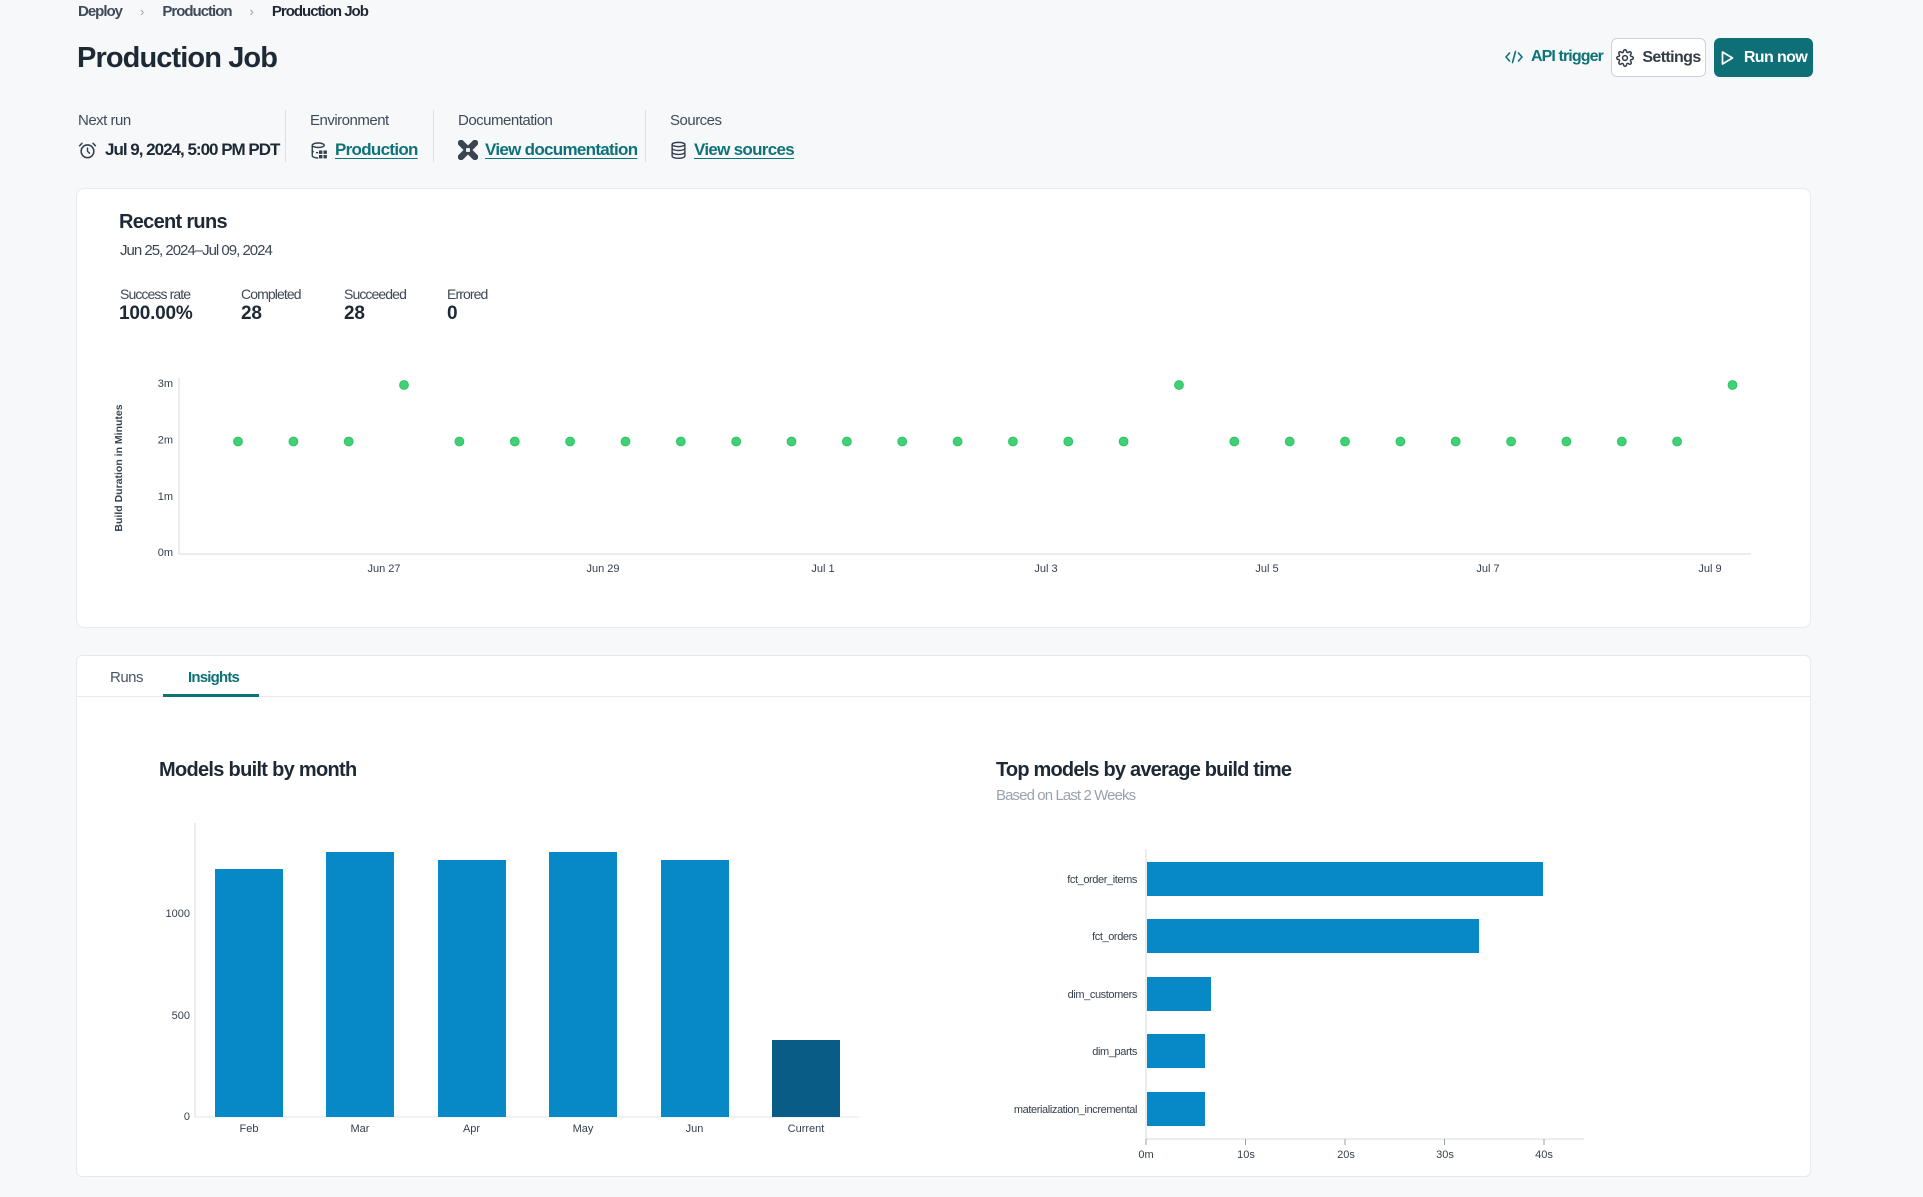 The image size is (1923, 1197). I want to click on svg-text: Jul 5, so click(1266, 569).